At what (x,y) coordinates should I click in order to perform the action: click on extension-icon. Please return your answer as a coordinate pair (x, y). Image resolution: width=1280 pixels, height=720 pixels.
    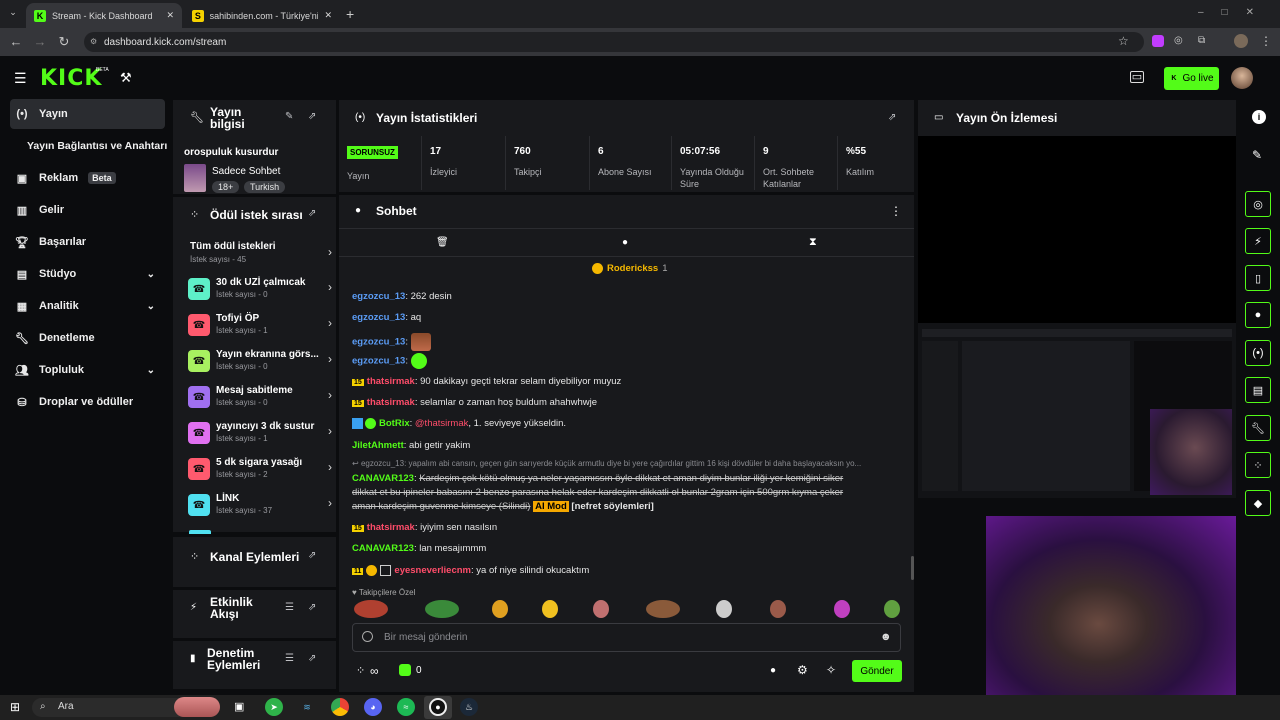
    Looking at the image, I should click on (1158, 41).